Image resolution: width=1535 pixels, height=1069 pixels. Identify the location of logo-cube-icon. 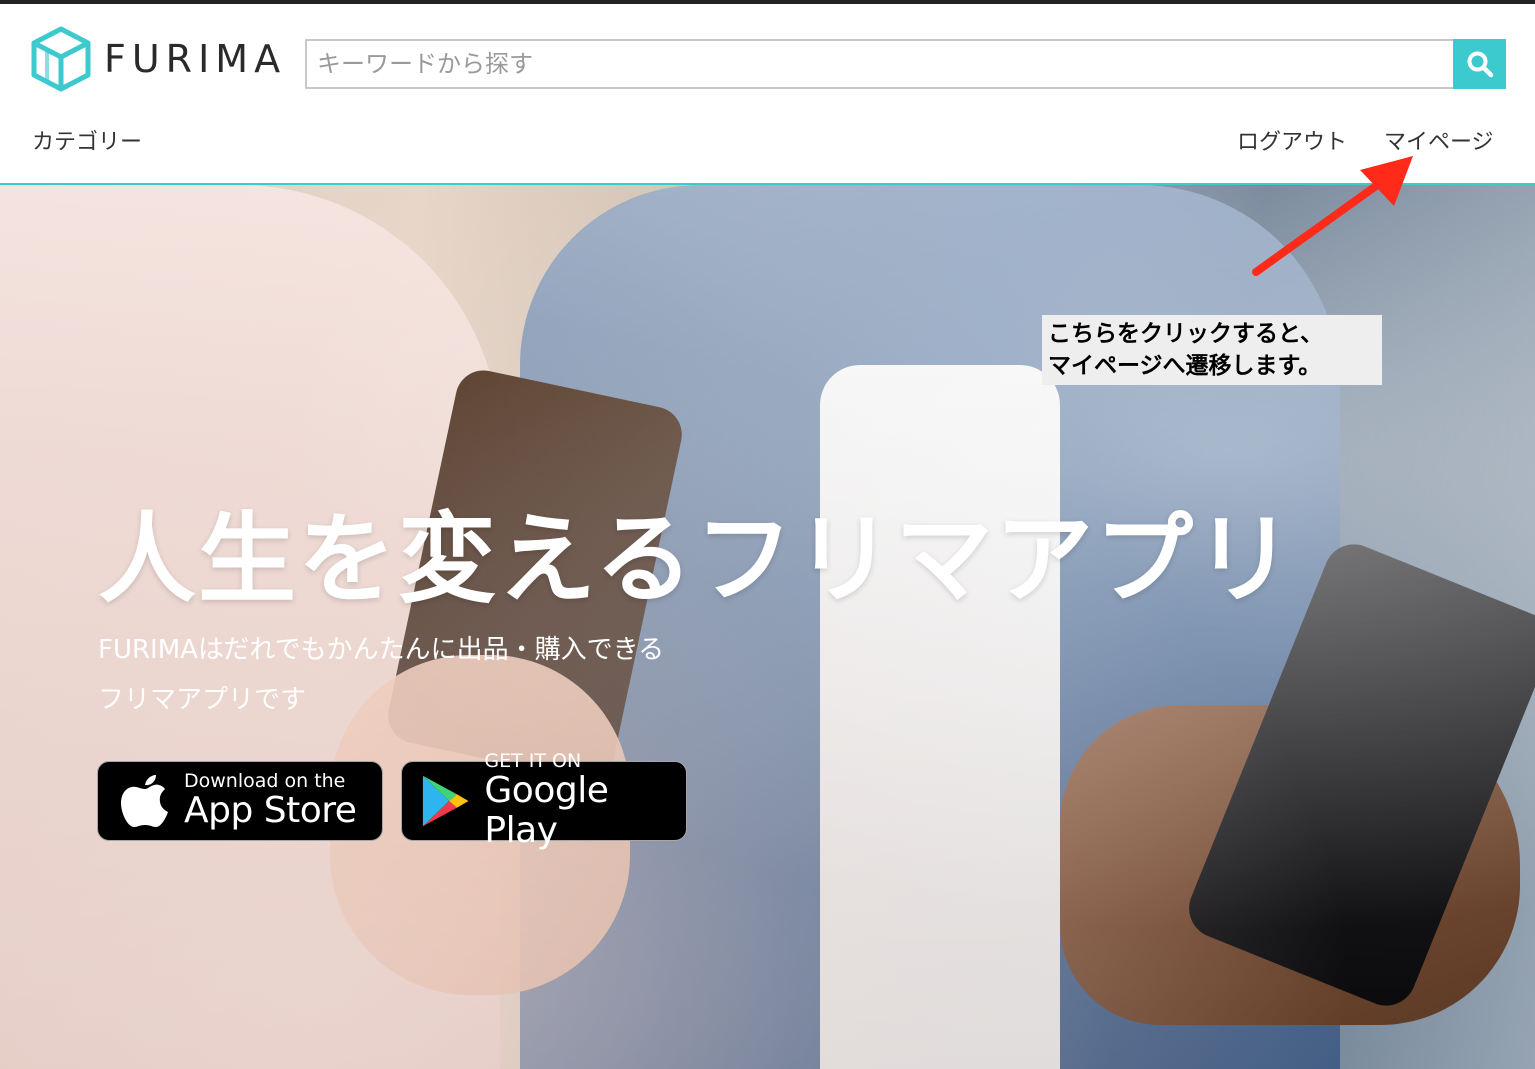
(61, 59).